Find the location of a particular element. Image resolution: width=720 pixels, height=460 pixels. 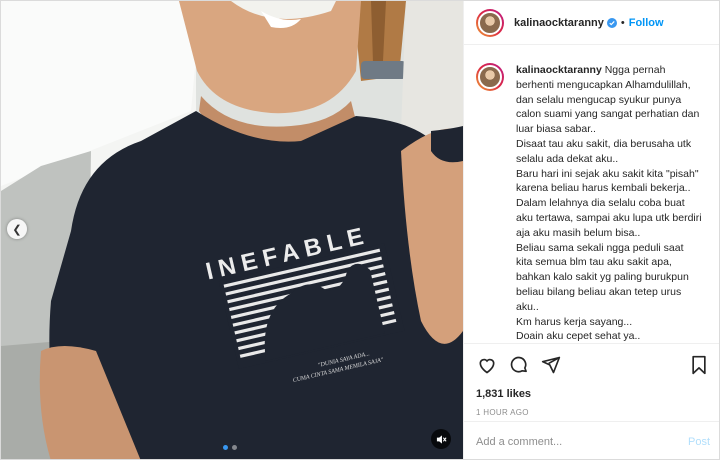

caption-line-7: Doain aku cepet sehat ya.. is located at coordinates (578, 336).